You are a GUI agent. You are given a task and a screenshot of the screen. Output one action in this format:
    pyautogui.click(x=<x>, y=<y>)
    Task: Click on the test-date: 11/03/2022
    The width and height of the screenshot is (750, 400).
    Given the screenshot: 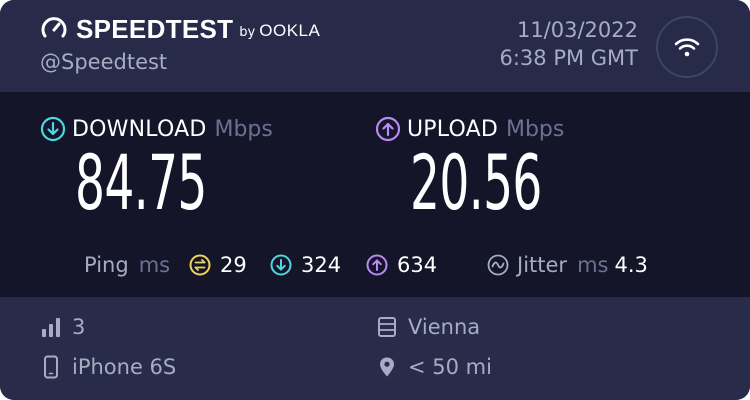 What is the action you would take?
    pyautogui.click(x=577, y=30)
    